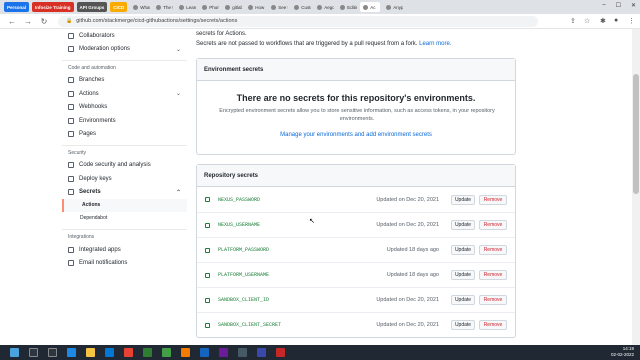  Describe the element at coordinates (260, 7) in the screenshot. I see `tab-label: How t` at that location.